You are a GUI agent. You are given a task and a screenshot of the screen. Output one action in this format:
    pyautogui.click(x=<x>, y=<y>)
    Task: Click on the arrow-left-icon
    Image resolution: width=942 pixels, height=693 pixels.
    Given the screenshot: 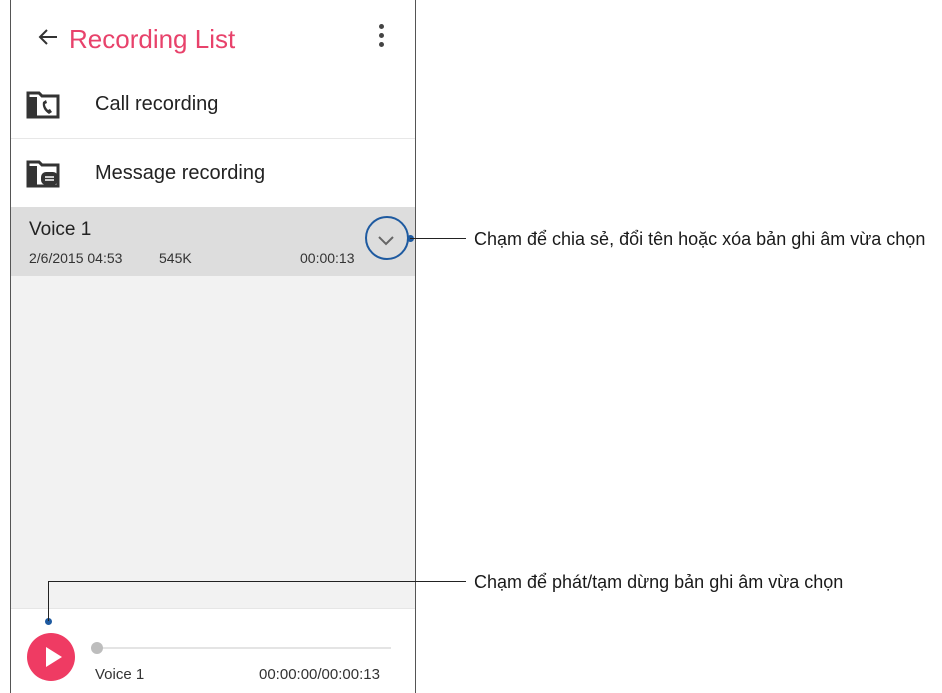 What is the action you would take?
    pyautogui.click(x=47, y=37)
    